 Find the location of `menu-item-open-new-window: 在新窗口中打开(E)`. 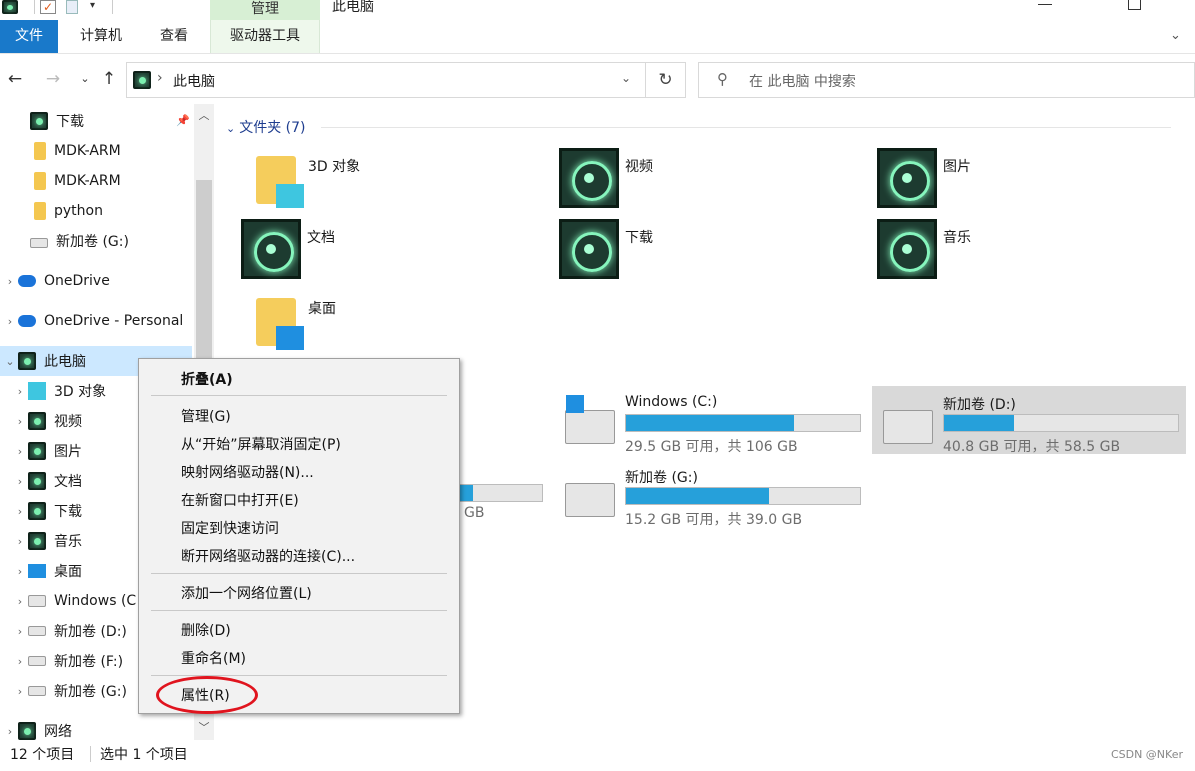

menu-item-open-new-window: 在新窗口中打开(E) is located at coordinates (240, 500).